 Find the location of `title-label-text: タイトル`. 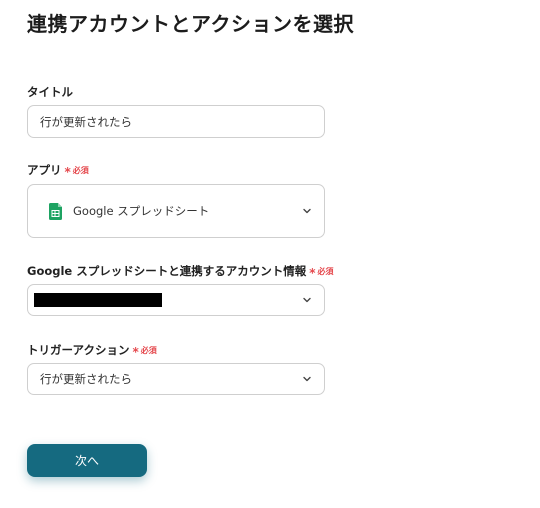

title-label-text: タイトル is located at coordinates (50, 92).